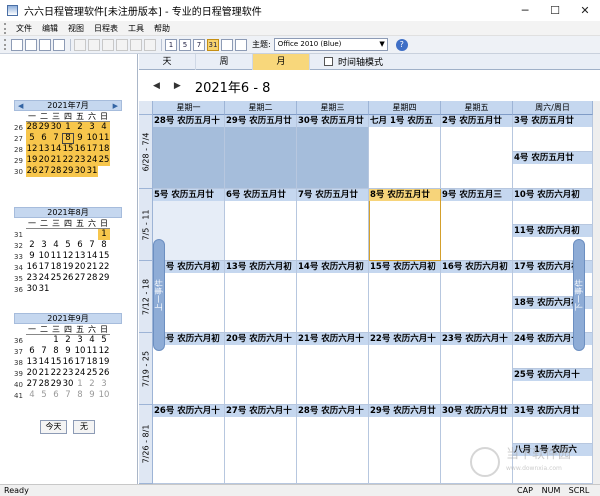 The height and width of the screenshot is (496, 600). I want to click on close-button: ✕, so click(585, 10).